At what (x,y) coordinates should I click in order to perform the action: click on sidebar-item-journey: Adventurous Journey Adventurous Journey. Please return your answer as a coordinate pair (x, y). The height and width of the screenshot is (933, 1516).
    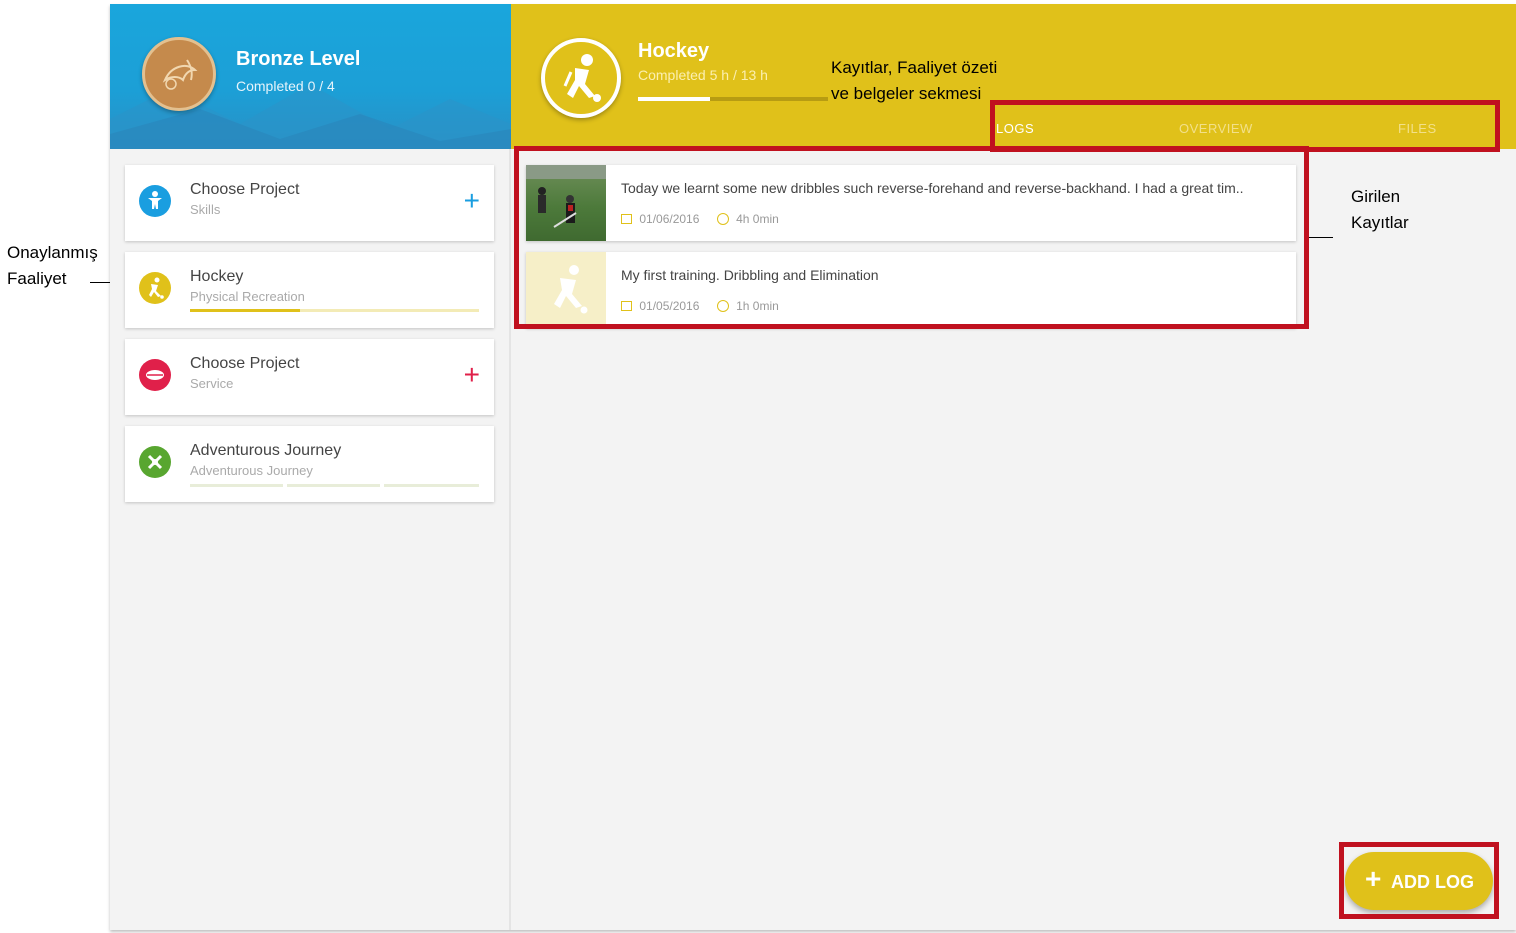
    Looking at the image, I should click on (309, 464).